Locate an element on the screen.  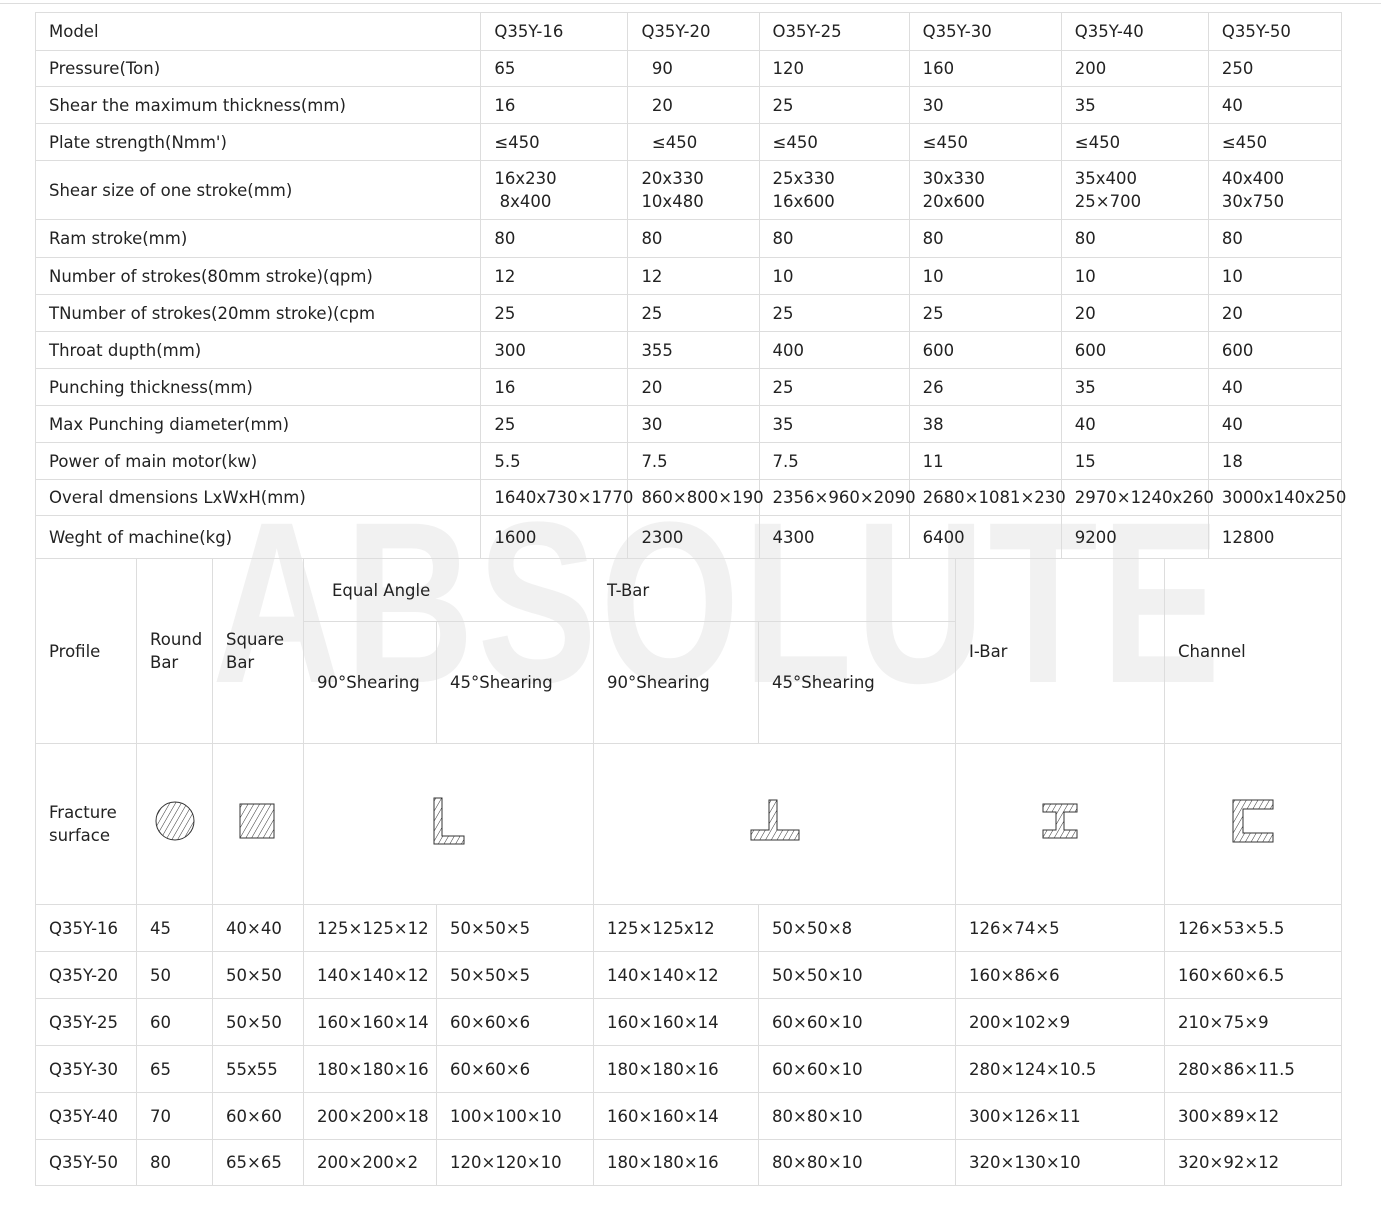
capacity-cell: 200×200×2 is located at coordinates (370, 1162).